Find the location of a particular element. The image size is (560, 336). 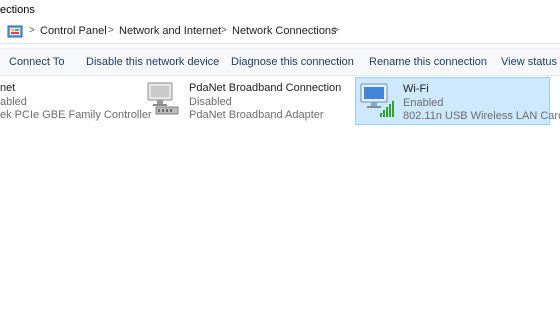

connection-device: ek PCIe GBE Family Controller is located at coordinates (76, 115).